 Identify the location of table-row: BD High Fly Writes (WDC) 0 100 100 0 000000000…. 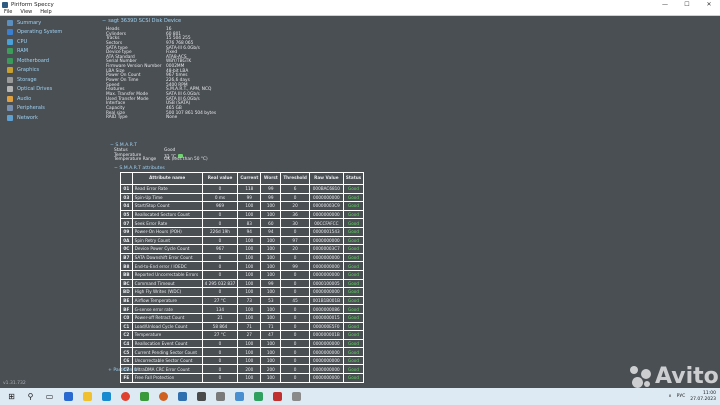
(242, 292).